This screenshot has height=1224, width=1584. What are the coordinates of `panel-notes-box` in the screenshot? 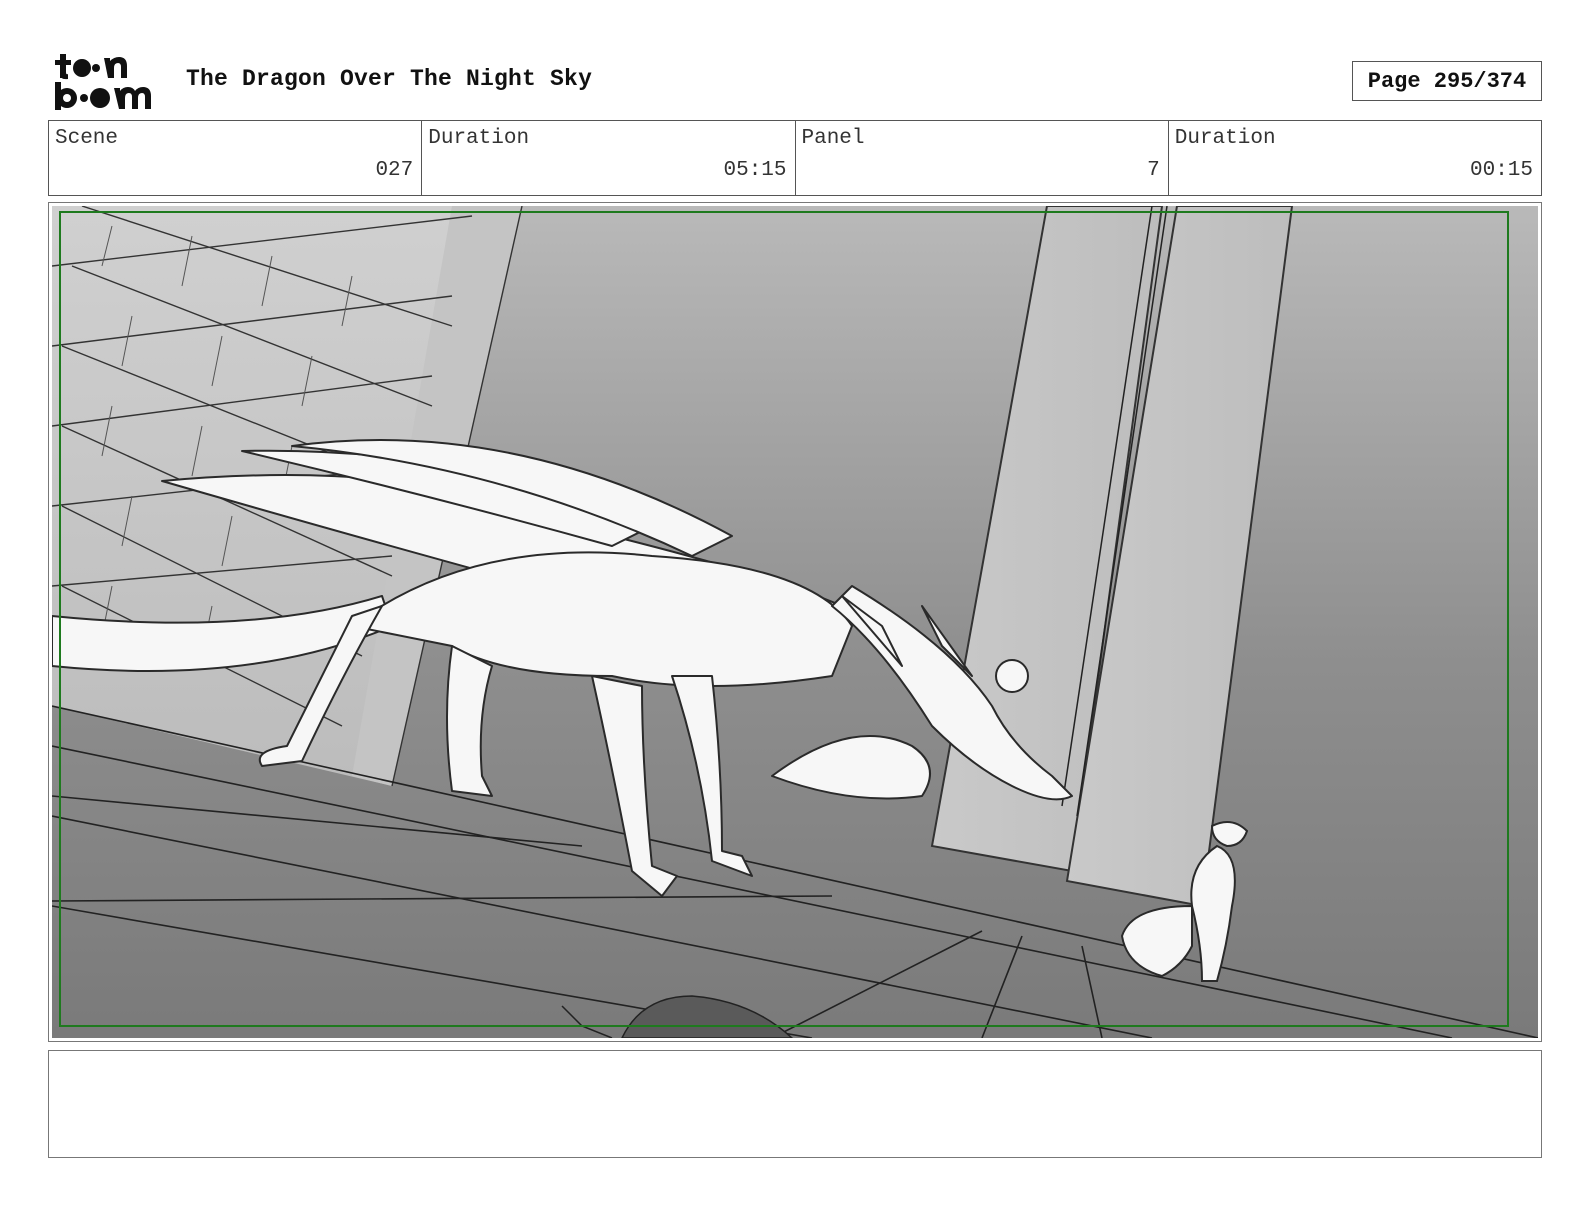 It's located at (795, 1104).